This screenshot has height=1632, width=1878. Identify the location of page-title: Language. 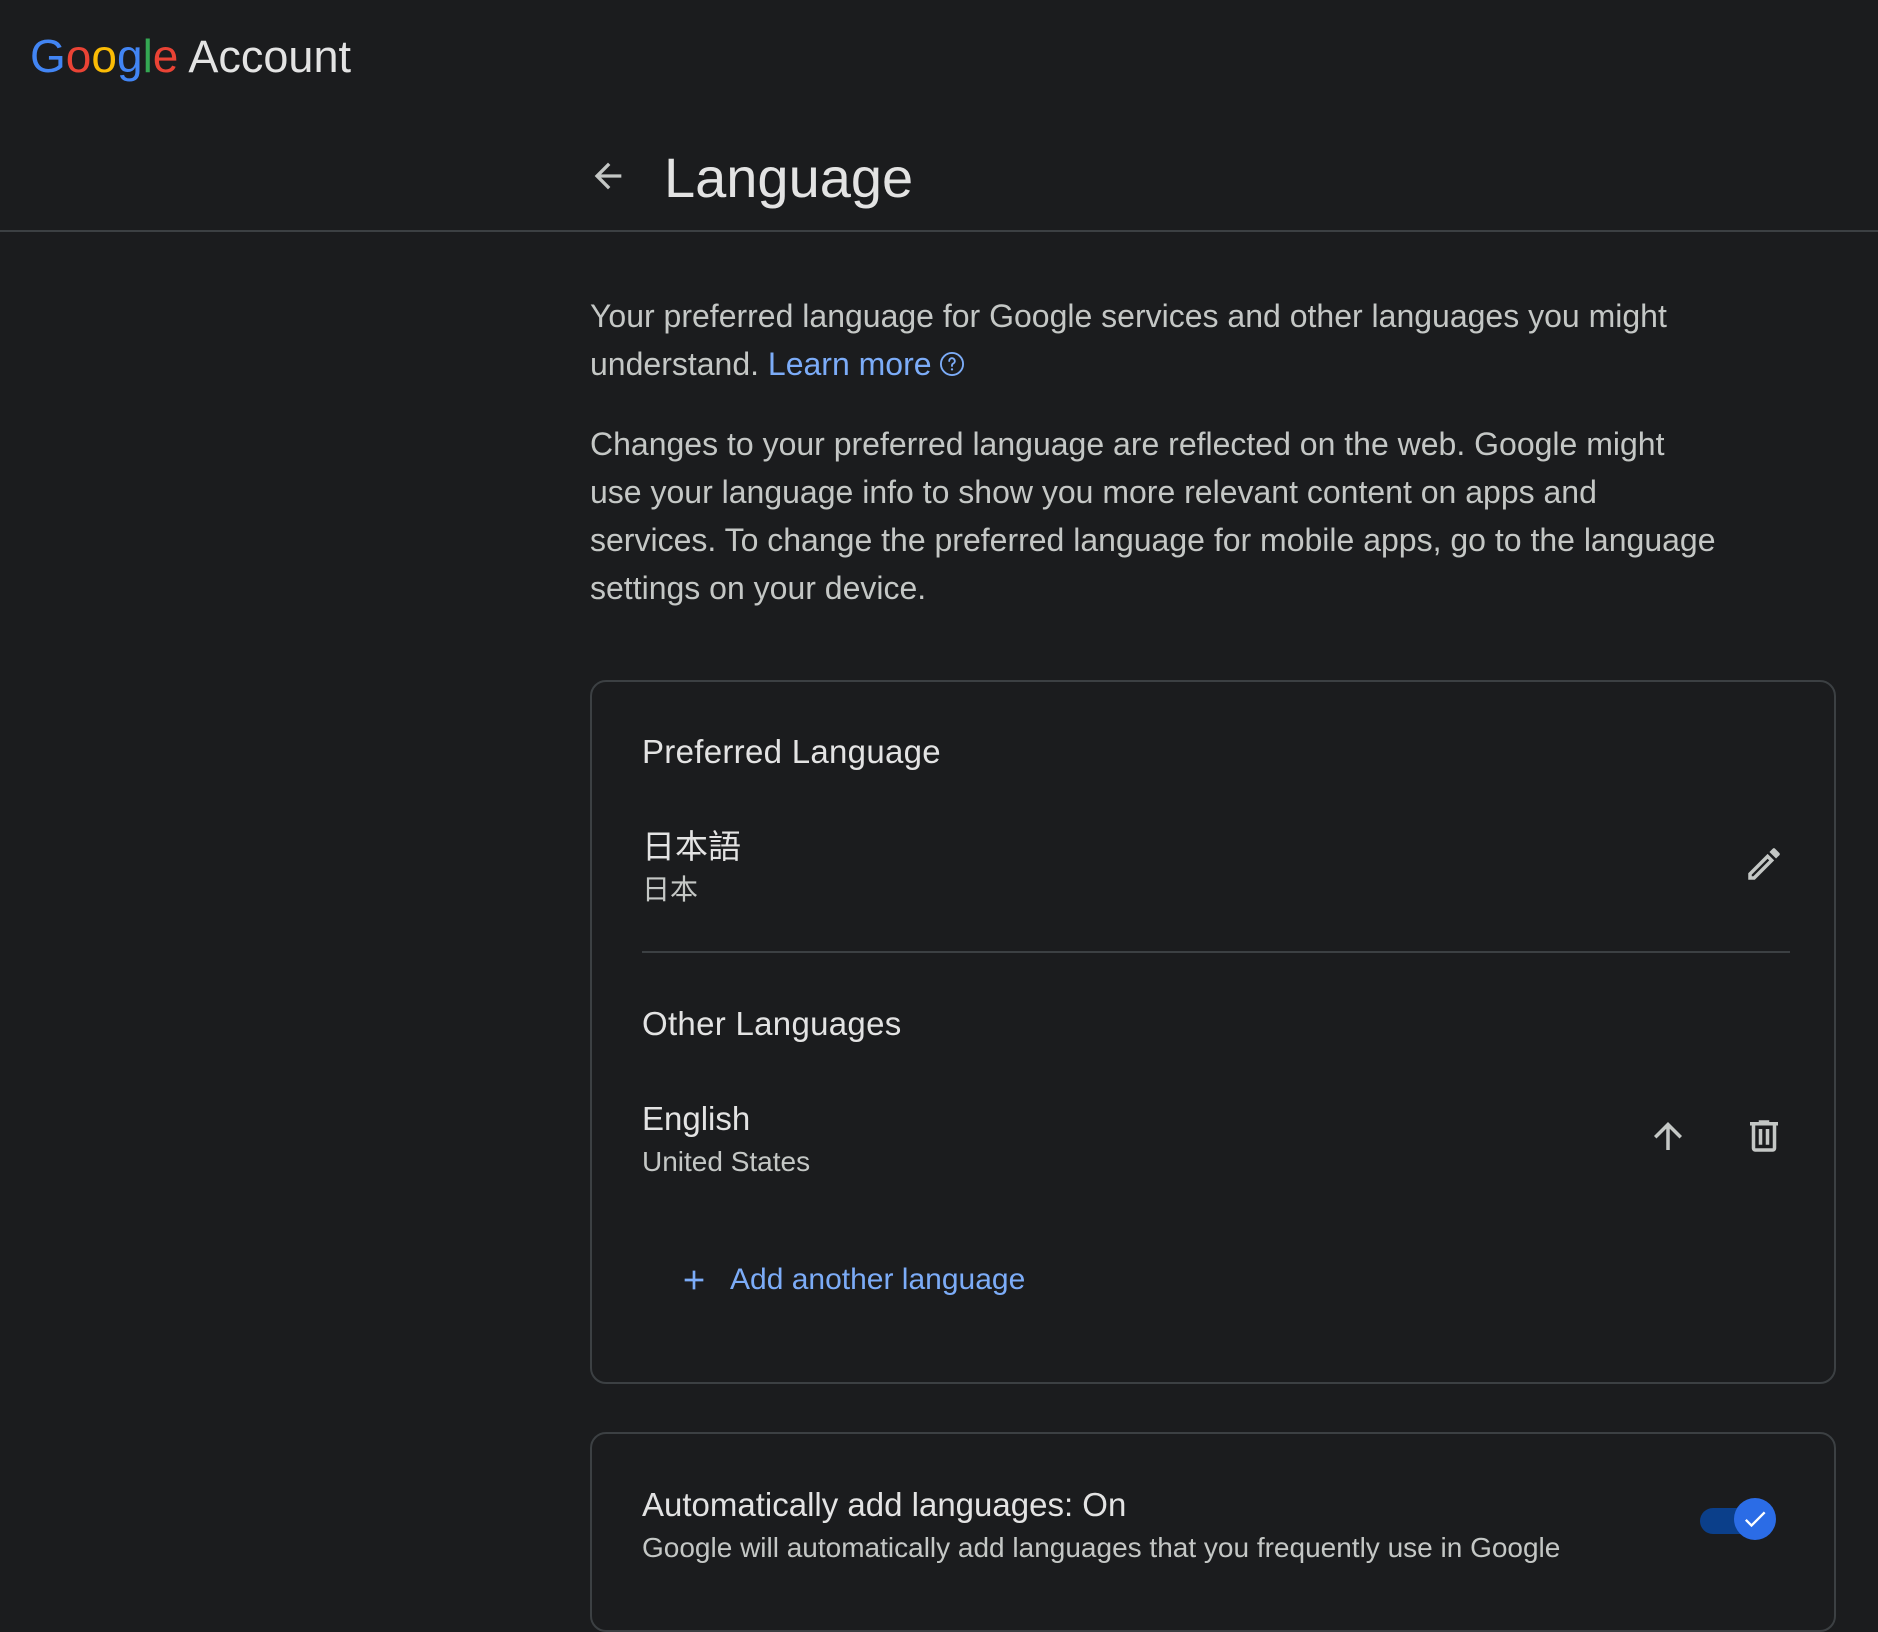
(789, 177).